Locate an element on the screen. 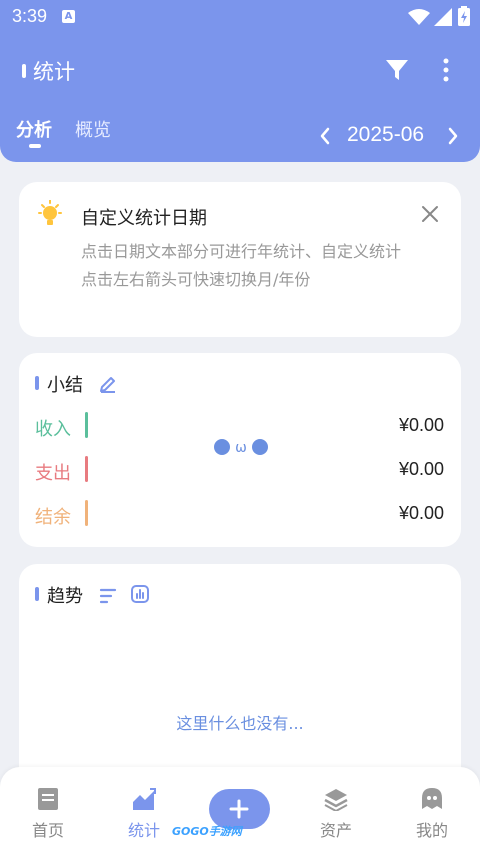  trend-title: 趋势 is located at coordinates (65, 596).